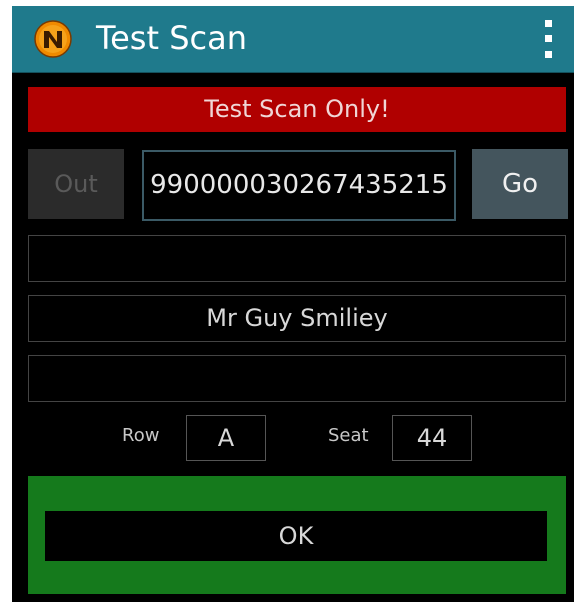 This screenshot has width=574, height=607. What do you see at coordinates (520, 184) in the screenshot?
I see `go-button: Go` at bounding box center [520, 184].